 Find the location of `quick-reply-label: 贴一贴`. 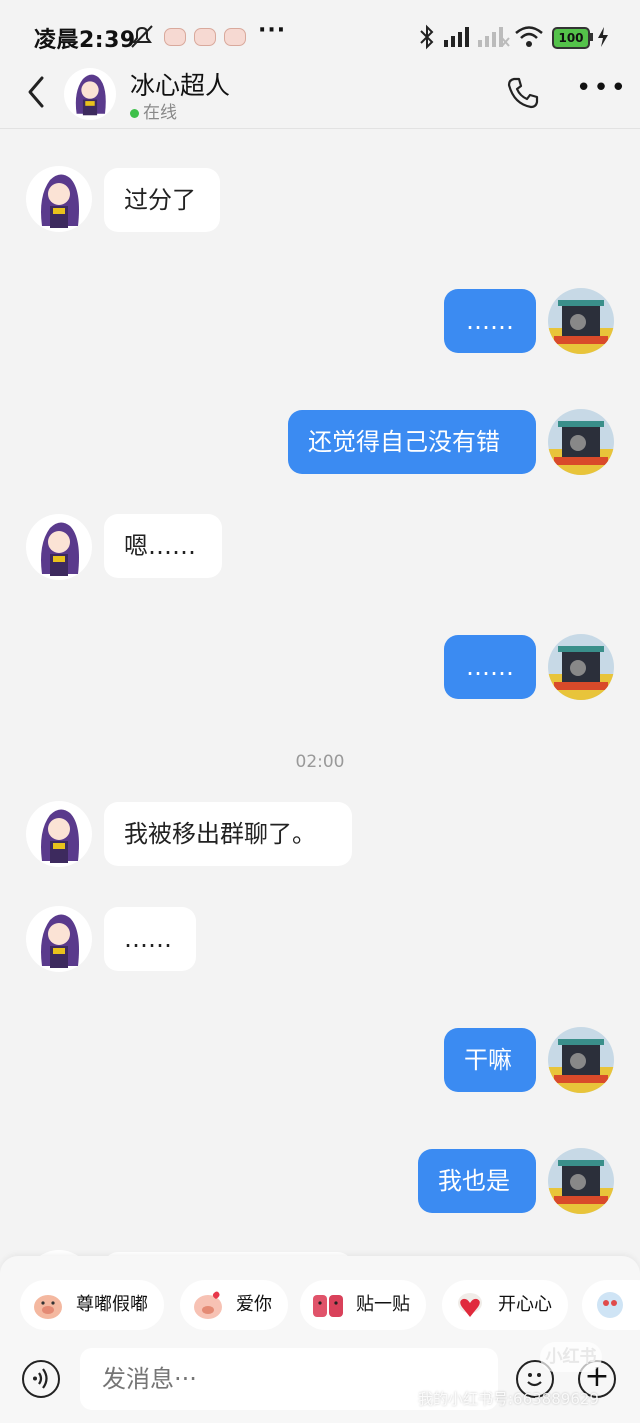

quick-reply-label: 贴一贴 is located at coordinates (383, 1304).